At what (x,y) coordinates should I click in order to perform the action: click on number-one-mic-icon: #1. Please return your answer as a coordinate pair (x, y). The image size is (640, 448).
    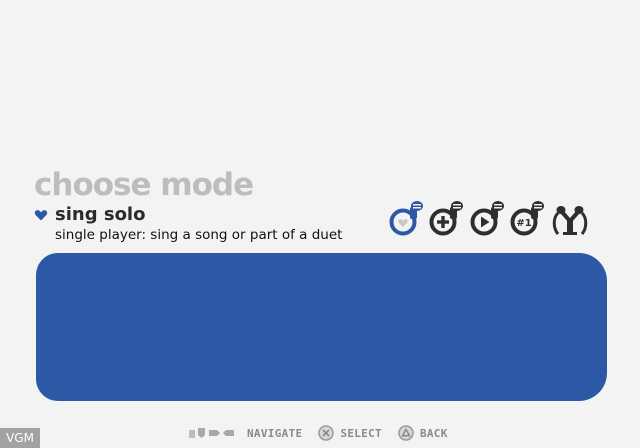
    Looking at the image, I should click on (529, 219).